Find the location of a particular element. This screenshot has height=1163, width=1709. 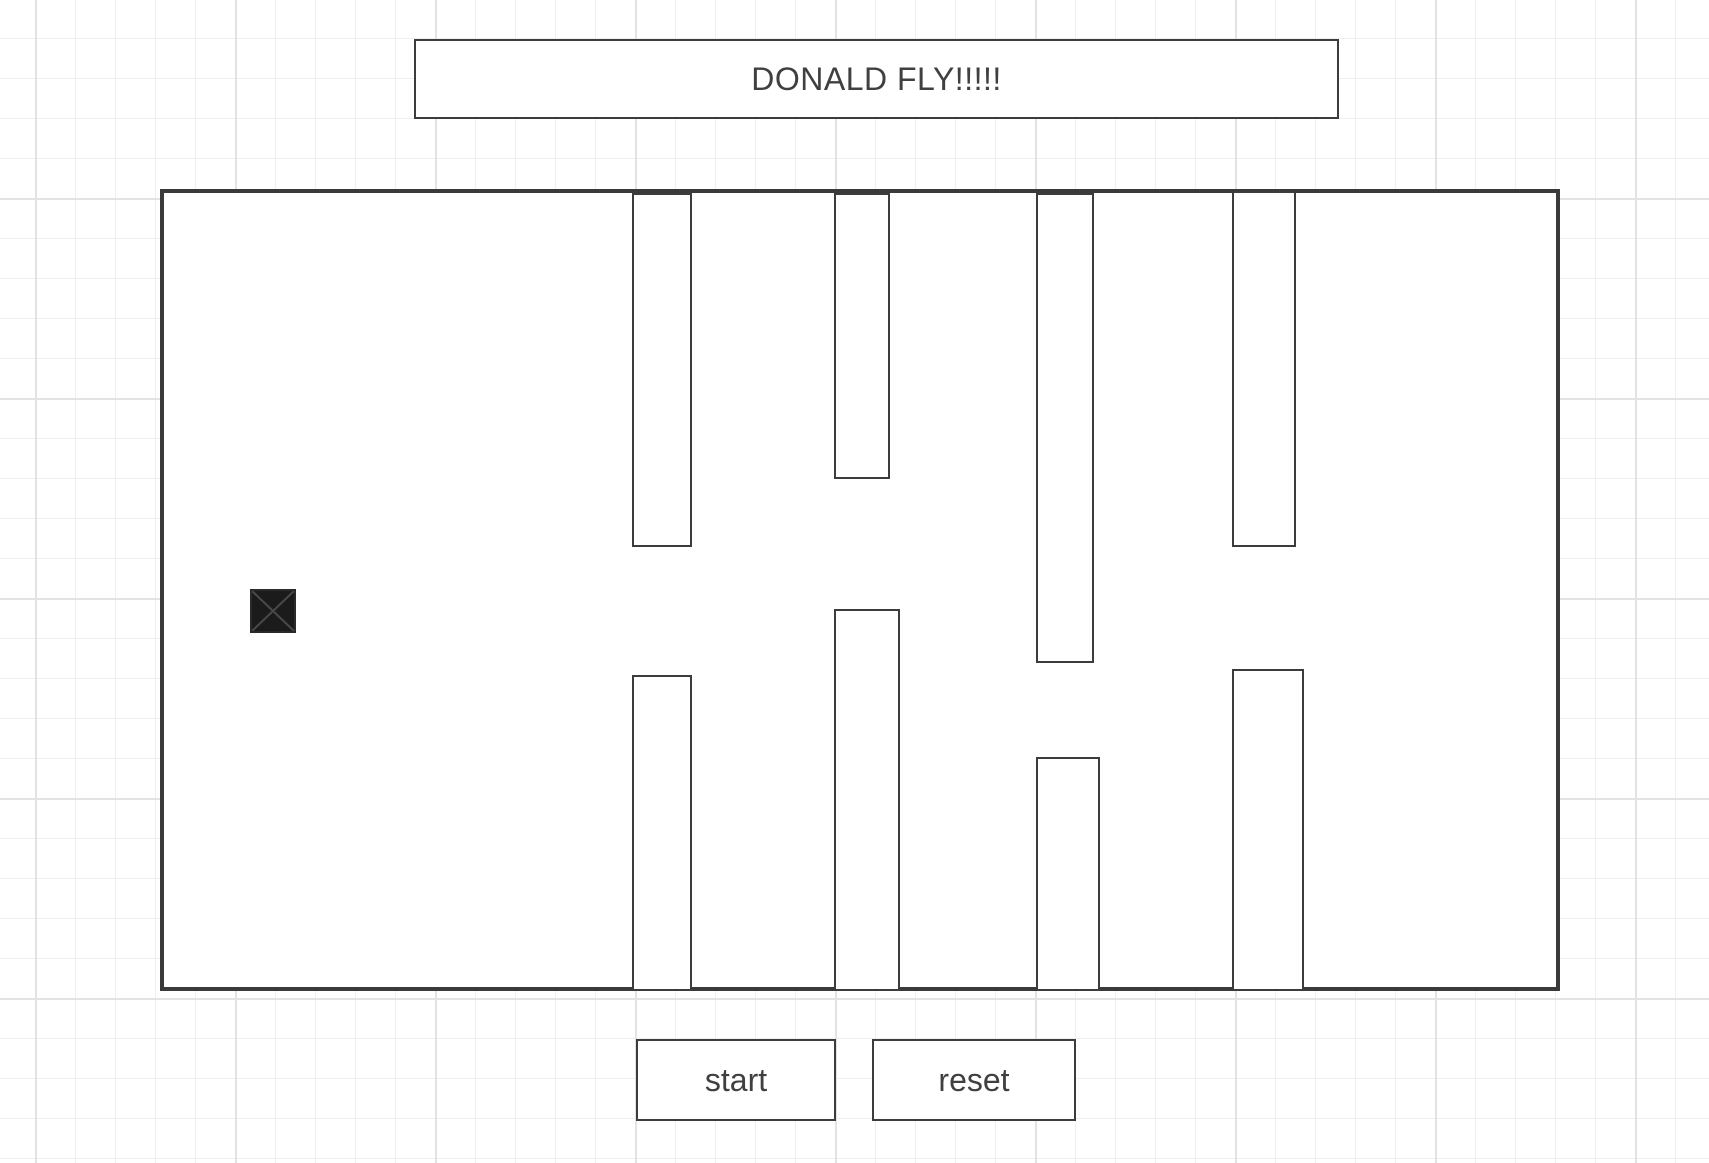

start-button: start is located at coordinates (736, 1080).